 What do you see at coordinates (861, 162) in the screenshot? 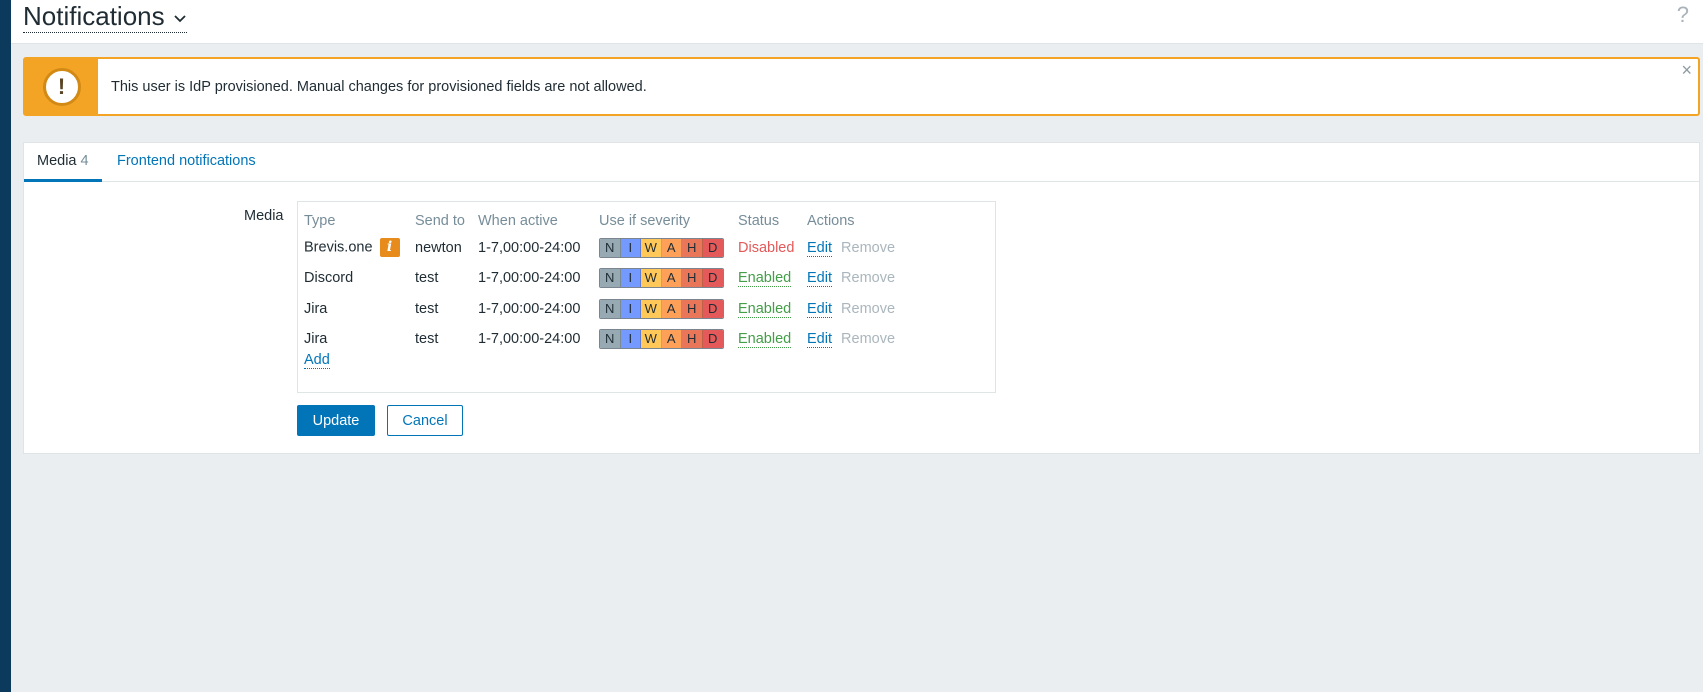
I see `tab-bar: Media 4 Frontend notifications` at bounding box center [861, 162].